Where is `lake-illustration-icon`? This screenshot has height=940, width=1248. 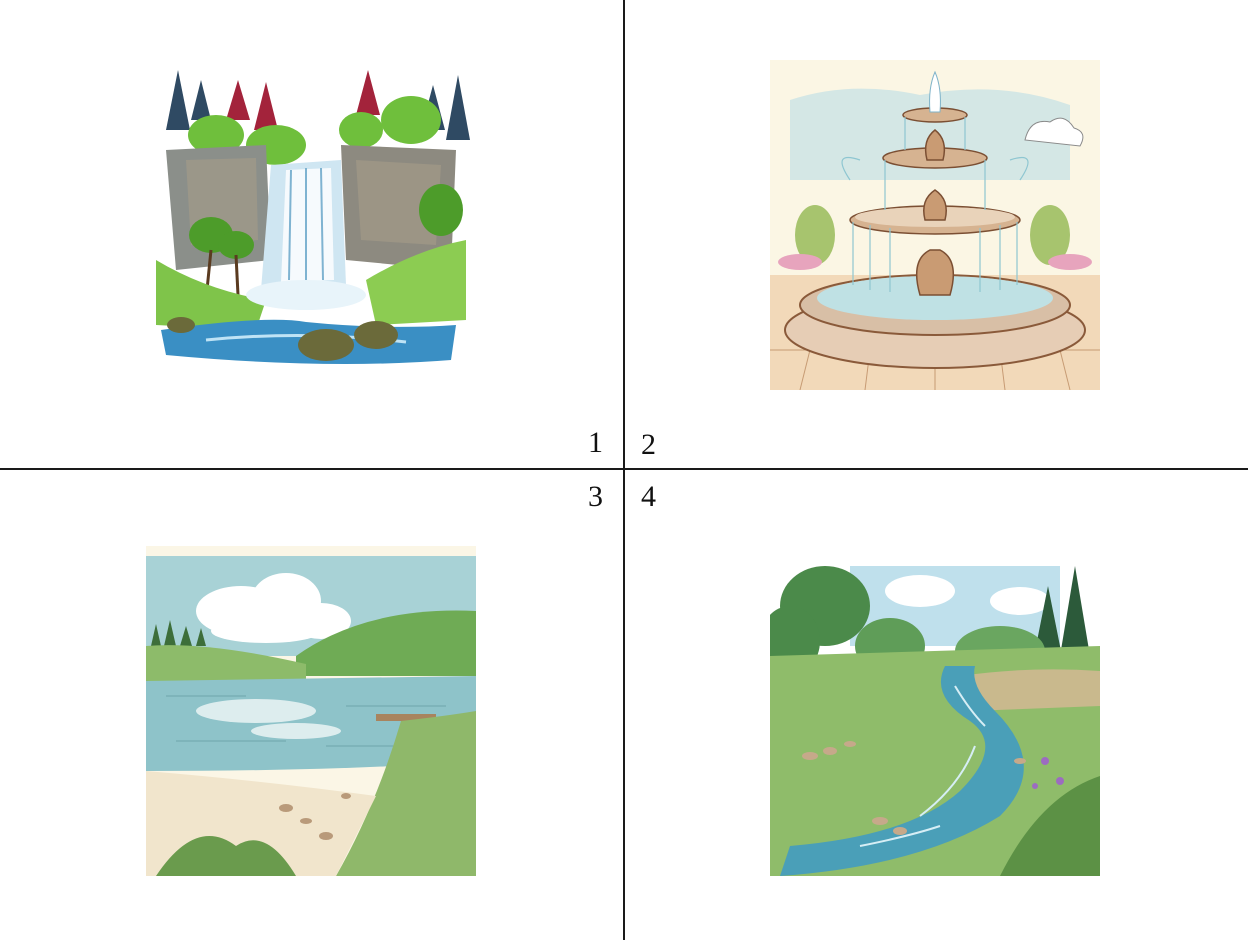 lake-illustration-icon is located at coordinates (311, 711).